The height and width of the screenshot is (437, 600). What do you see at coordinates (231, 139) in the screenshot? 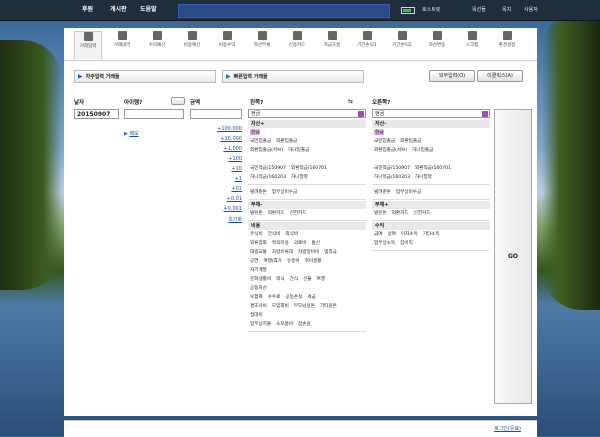
I see `amount-step-1: +10,000` at bounding box center [231, 139].